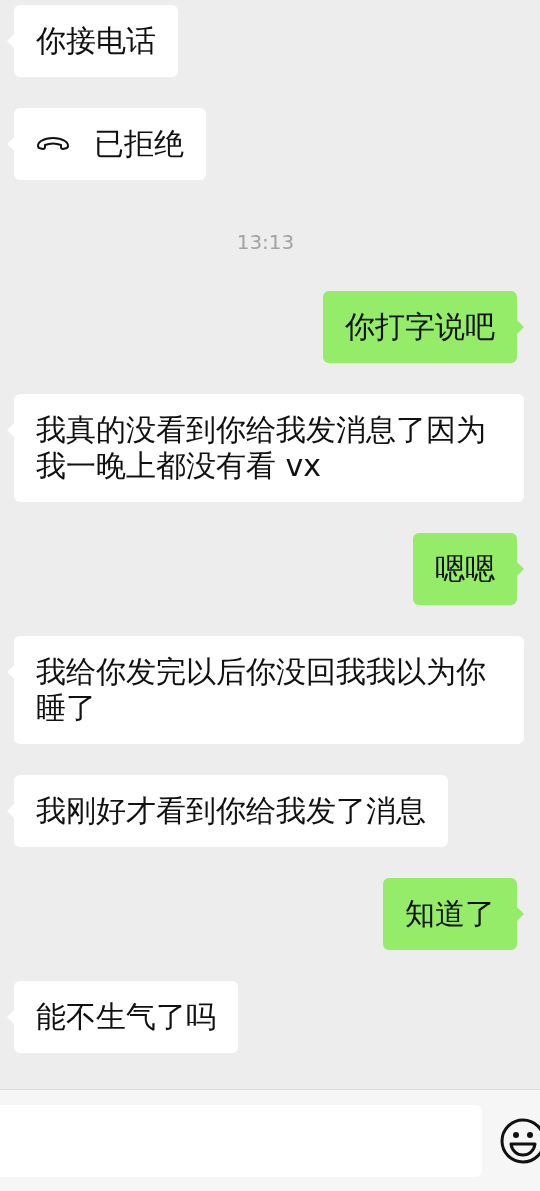 Image resolution: width=540 pixels, height=1191 pixels. I want to click on phone-hangup-icon, so click(53, 144).